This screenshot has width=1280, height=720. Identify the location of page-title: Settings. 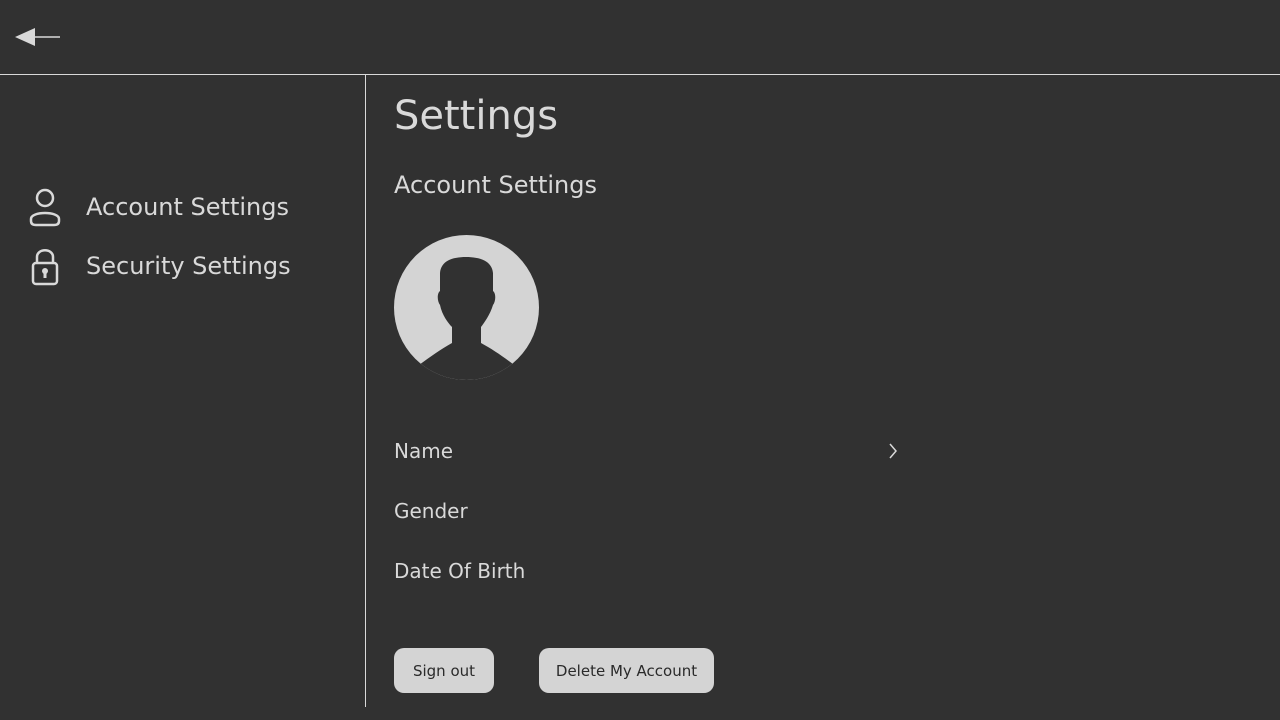
(476, 116).